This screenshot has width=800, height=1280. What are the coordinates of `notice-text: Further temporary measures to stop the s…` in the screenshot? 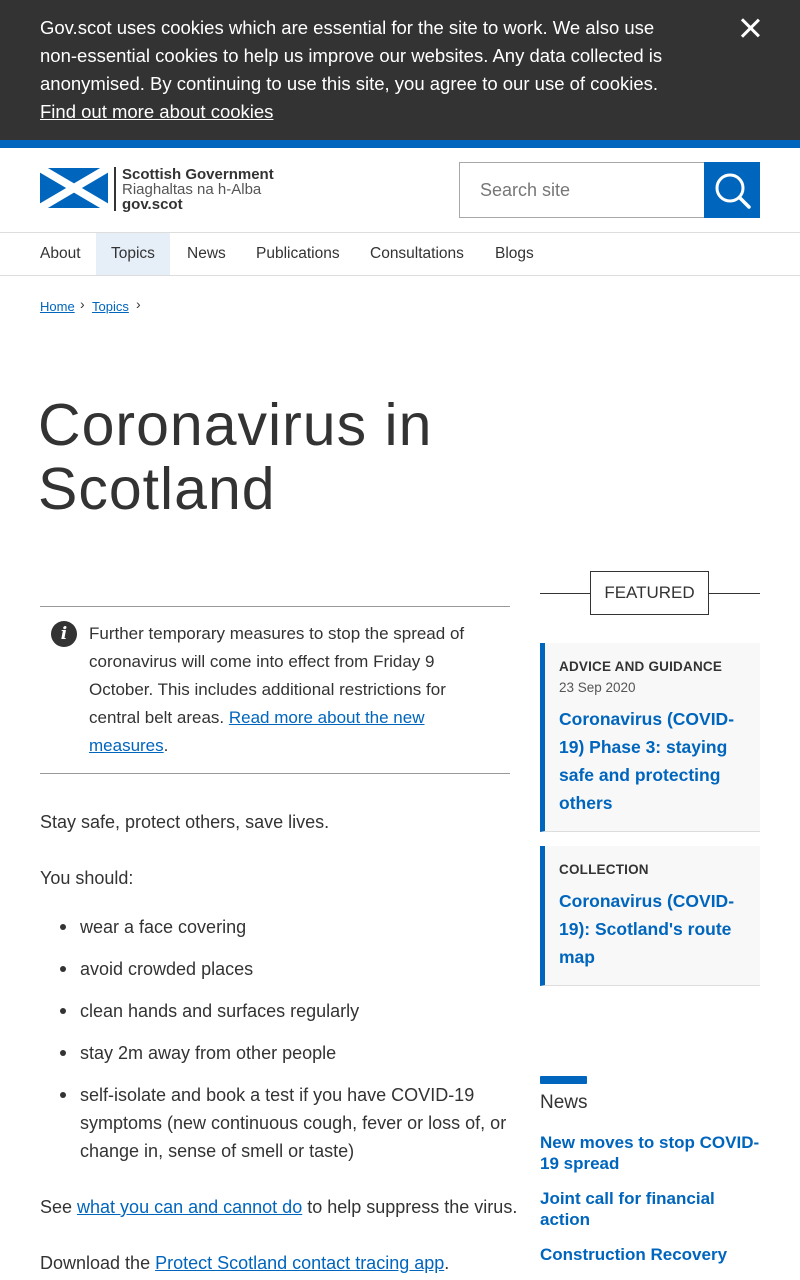 It's located at (289, 690).